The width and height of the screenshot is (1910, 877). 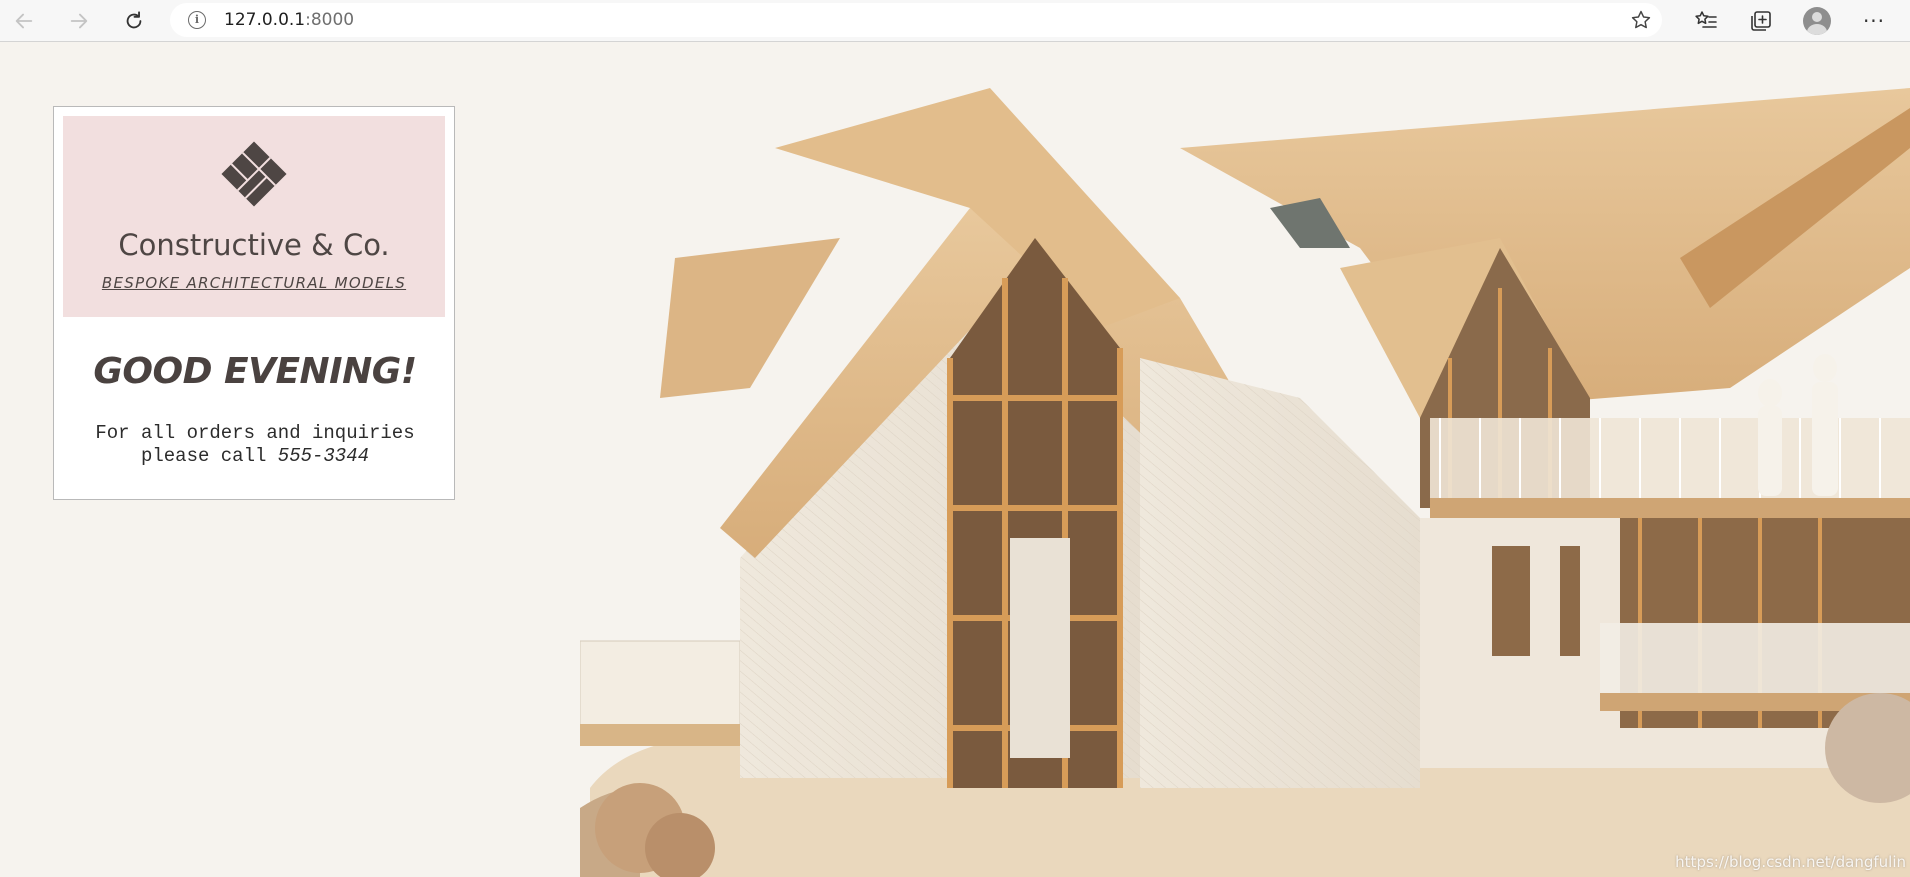 What do you see at coordinates (24, 21) in the screenshot?
I see `back-arrow-icon` at bounding box center [24, 21].